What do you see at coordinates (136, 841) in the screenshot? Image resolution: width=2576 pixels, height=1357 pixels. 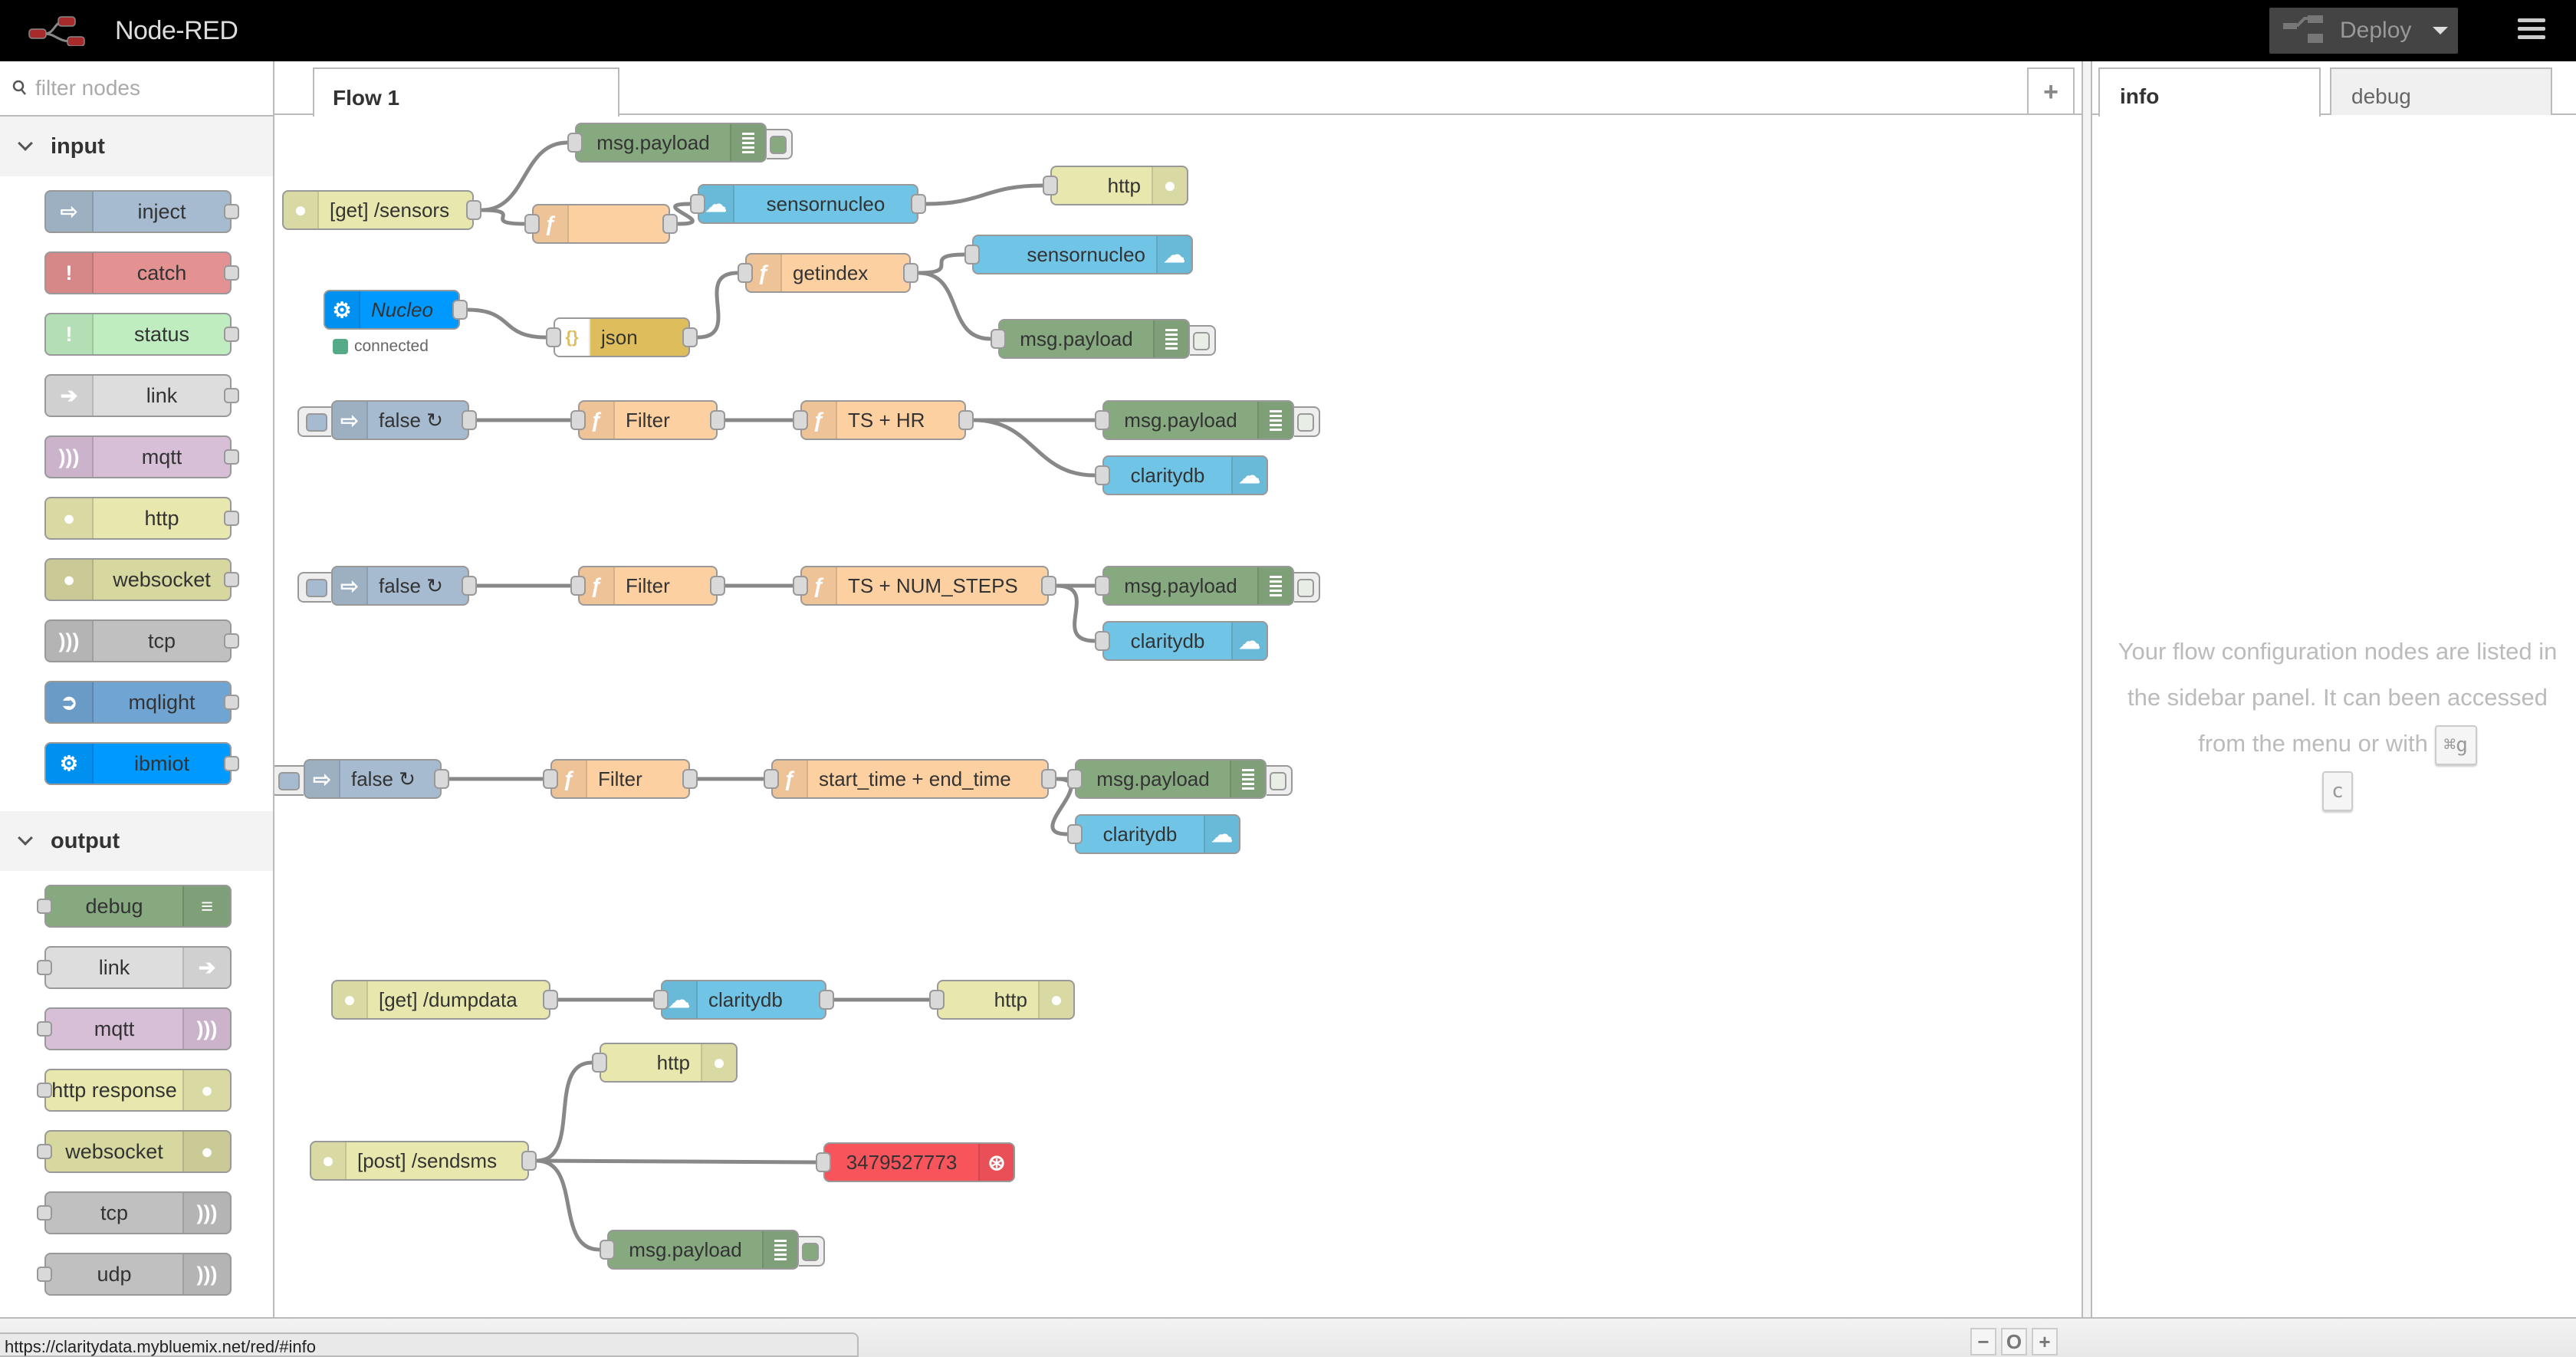 I see `palette-category-output: output` at bounding box center [136, 841].